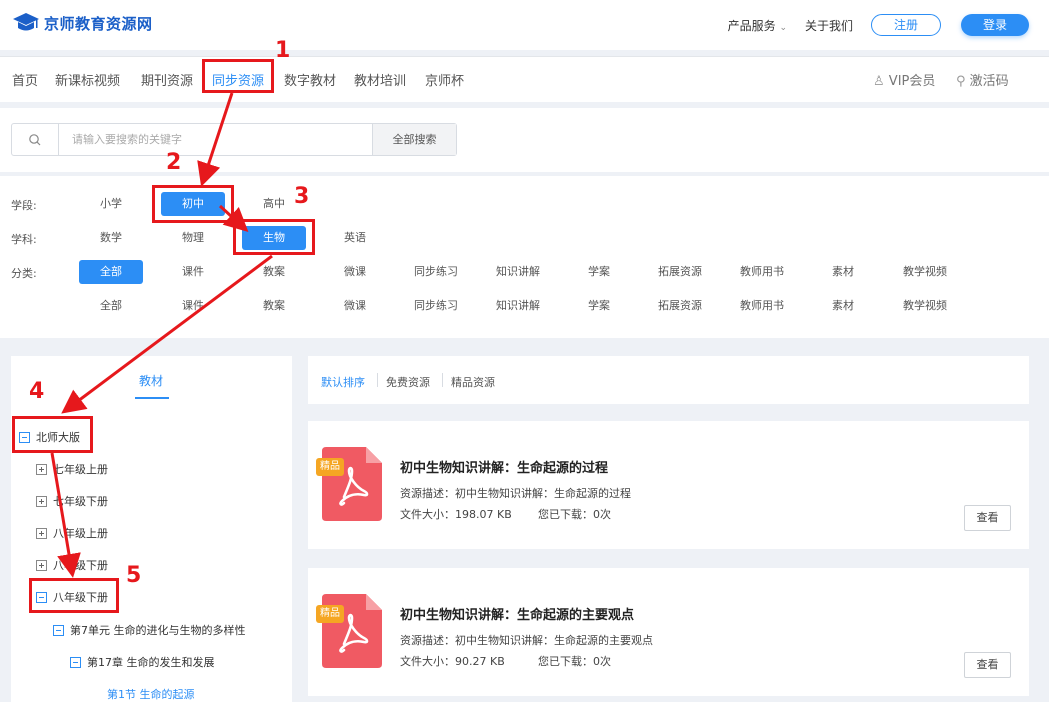 Image resolution: width=1049 pixels, height=702 pixels. What do you see at coordinates (355, 272) in the screenshot?
I see `category-micro-lesson: 微课` at bounding box center [355, 272].